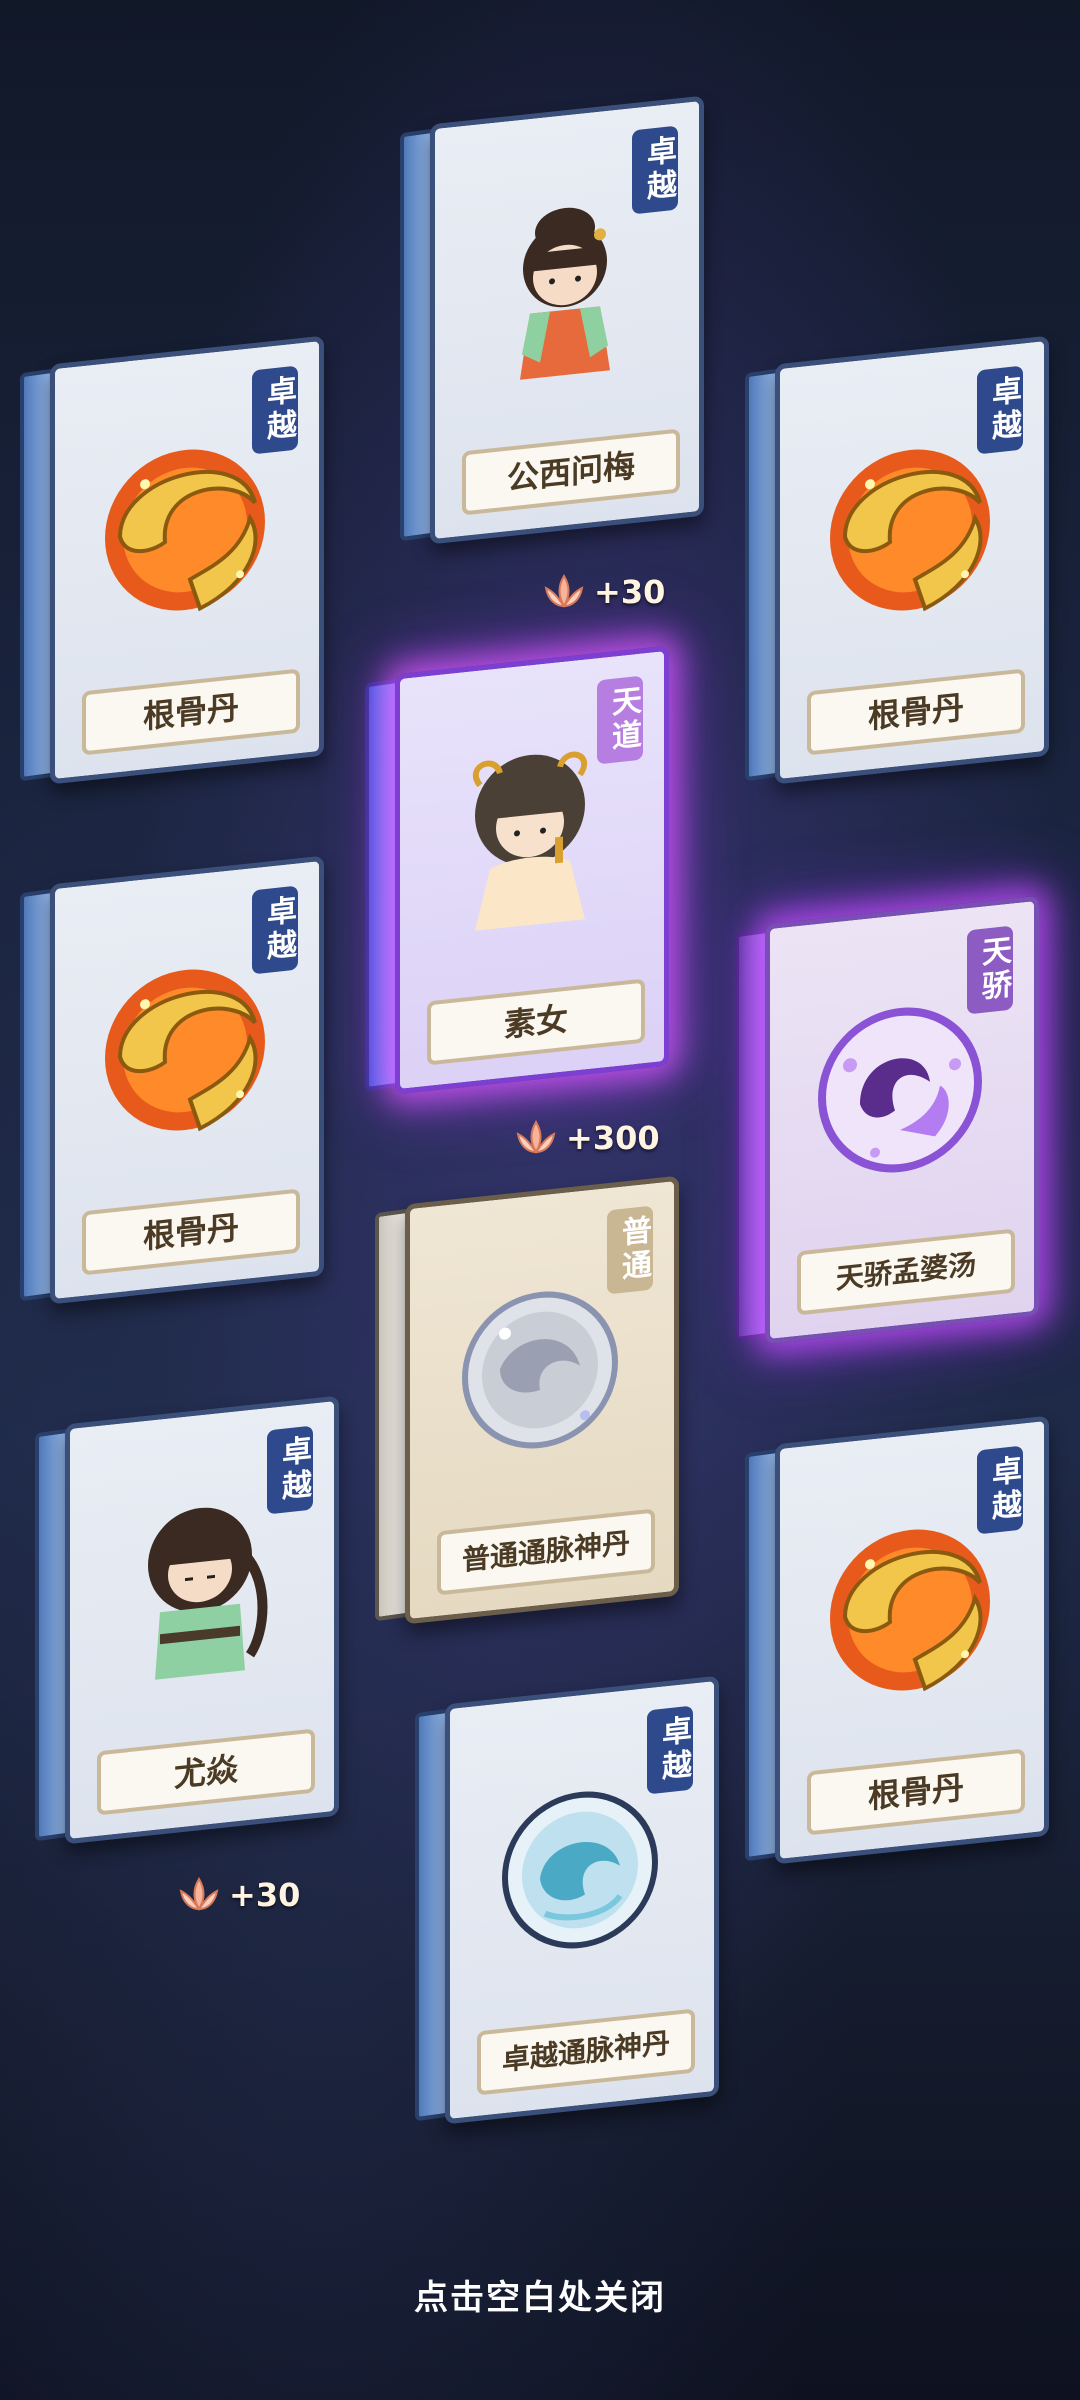 The width and height of the screenshot is (1080, 2400). What do you see at coordinates (900, 1090) in the screenshot?
I see `purple-swirl-orb-icon` at bounding box center [900, 1090].